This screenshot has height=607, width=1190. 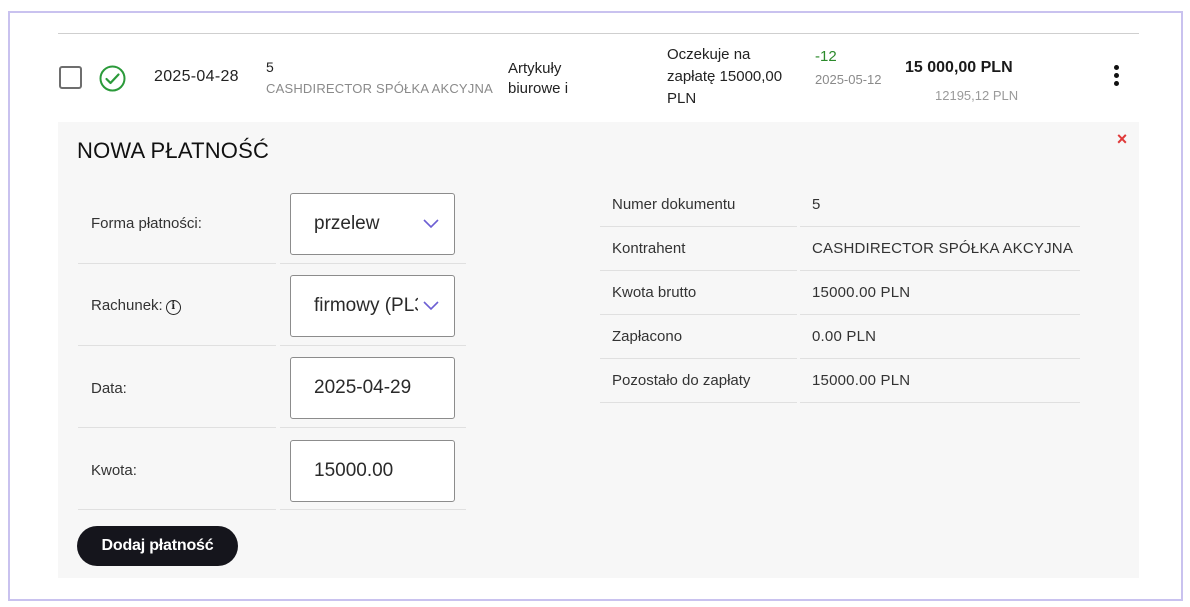 What do you see at coordinates (173, 150) in the screenshot?
I see `panel-title: NOWA PŁATNOŚĆ` at bounding box center [173, 150].